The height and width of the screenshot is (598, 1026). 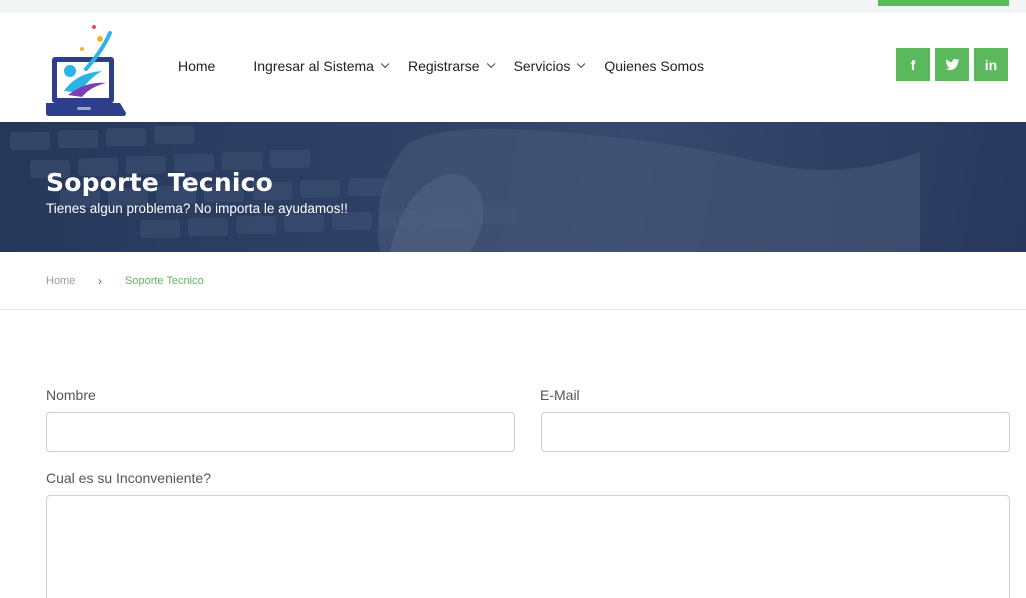 What do you see at coordinates (560, 395) in the screenshot?
I see `email-label: E-Mail` at bounding box center [560, 395].